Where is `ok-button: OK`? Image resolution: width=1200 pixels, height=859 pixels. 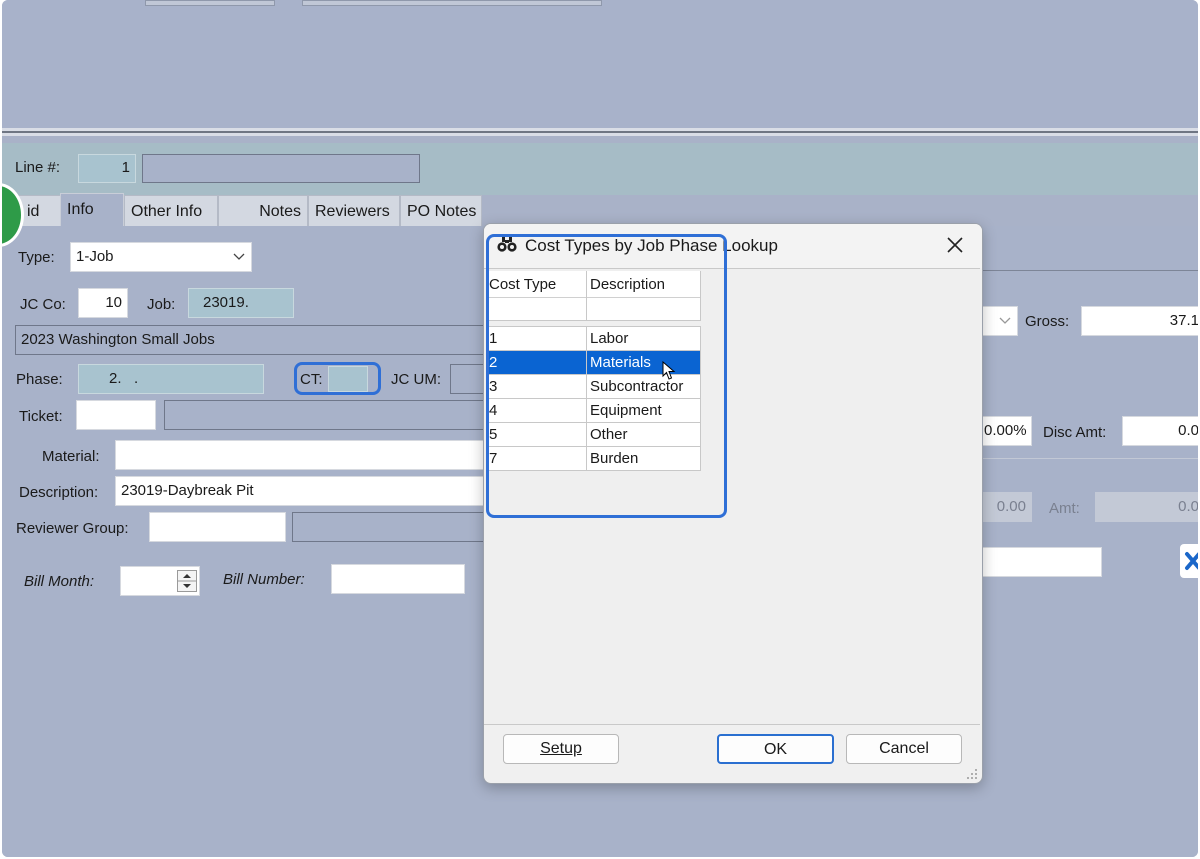
ok-button: OK is located at coordinates (775, 749).